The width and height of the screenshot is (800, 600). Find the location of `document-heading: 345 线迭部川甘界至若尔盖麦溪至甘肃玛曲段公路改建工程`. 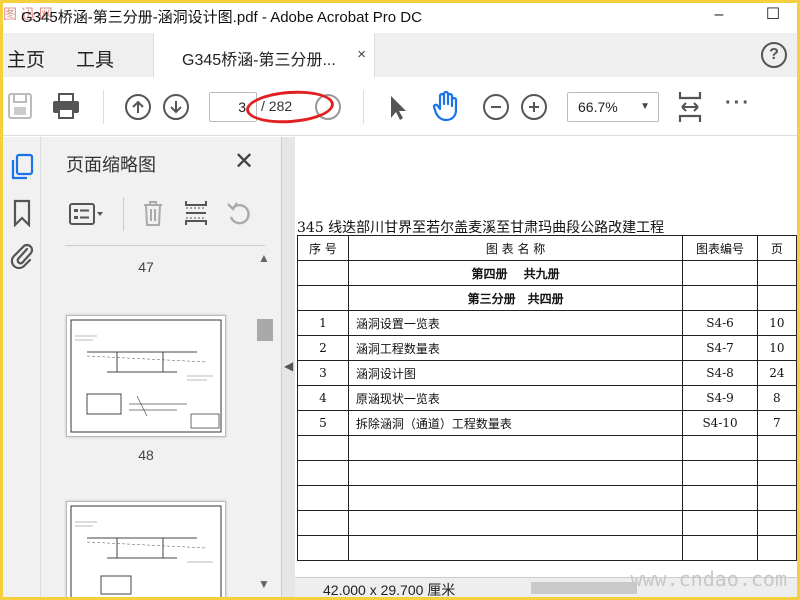

document-heading: 345 线迭部川甘界至若尔盖麦溪至甘肃玛曲段公路改建工程 is located at coordinates (481, 228).